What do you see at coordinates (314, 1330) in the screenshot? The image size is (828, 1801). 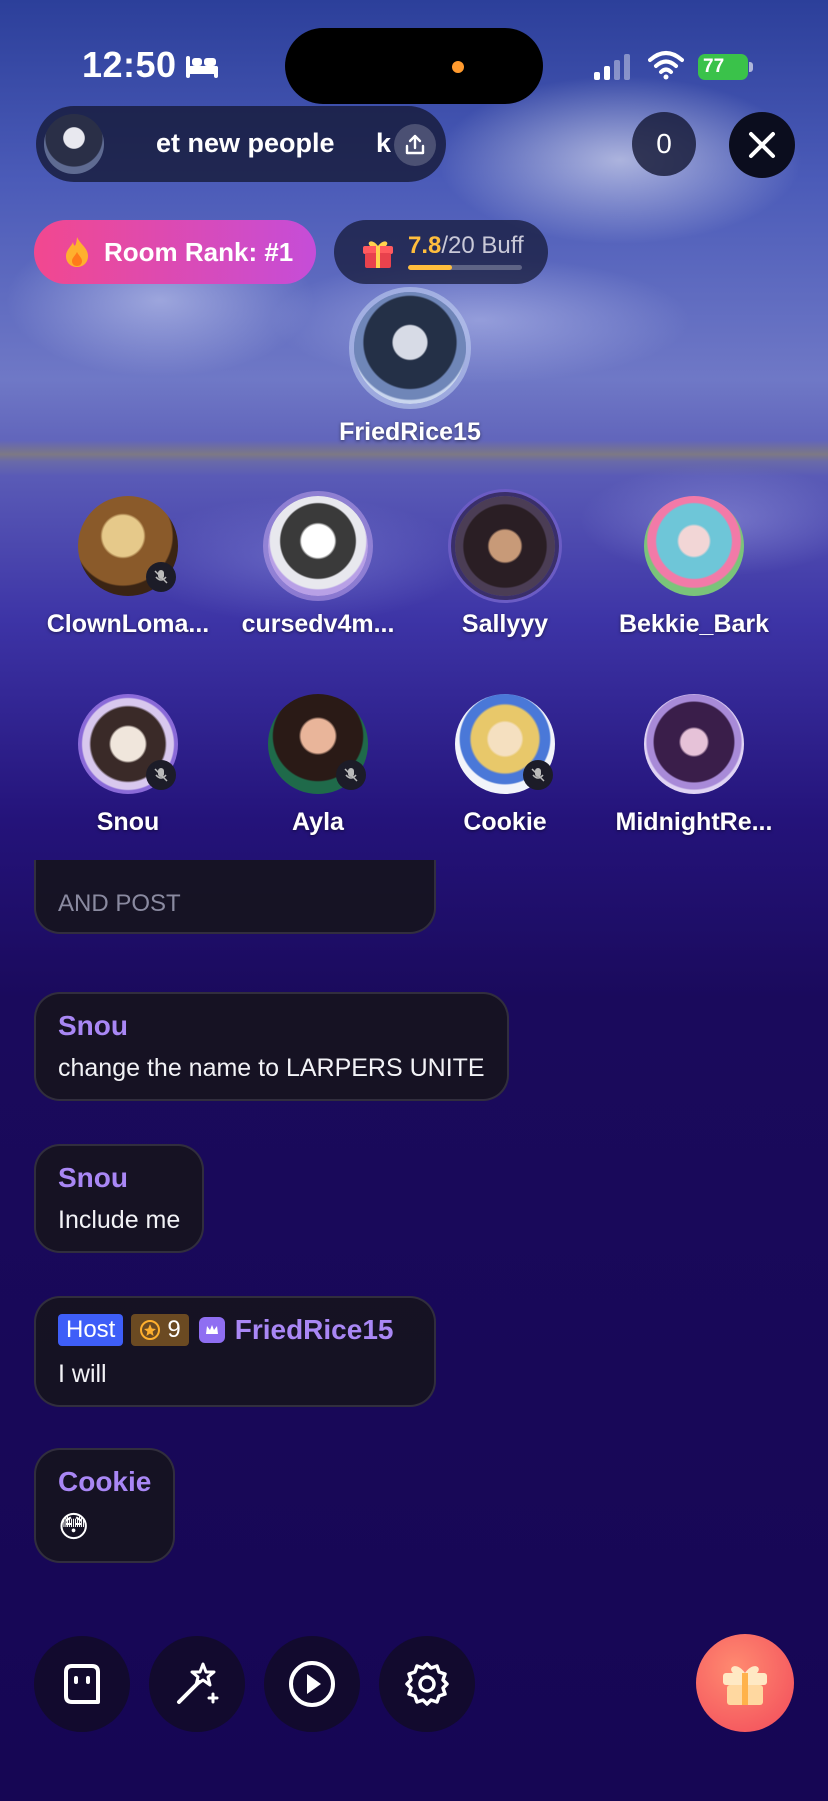 I see `chat-sender: FriedRice15` at bounding box center [314, 1330].